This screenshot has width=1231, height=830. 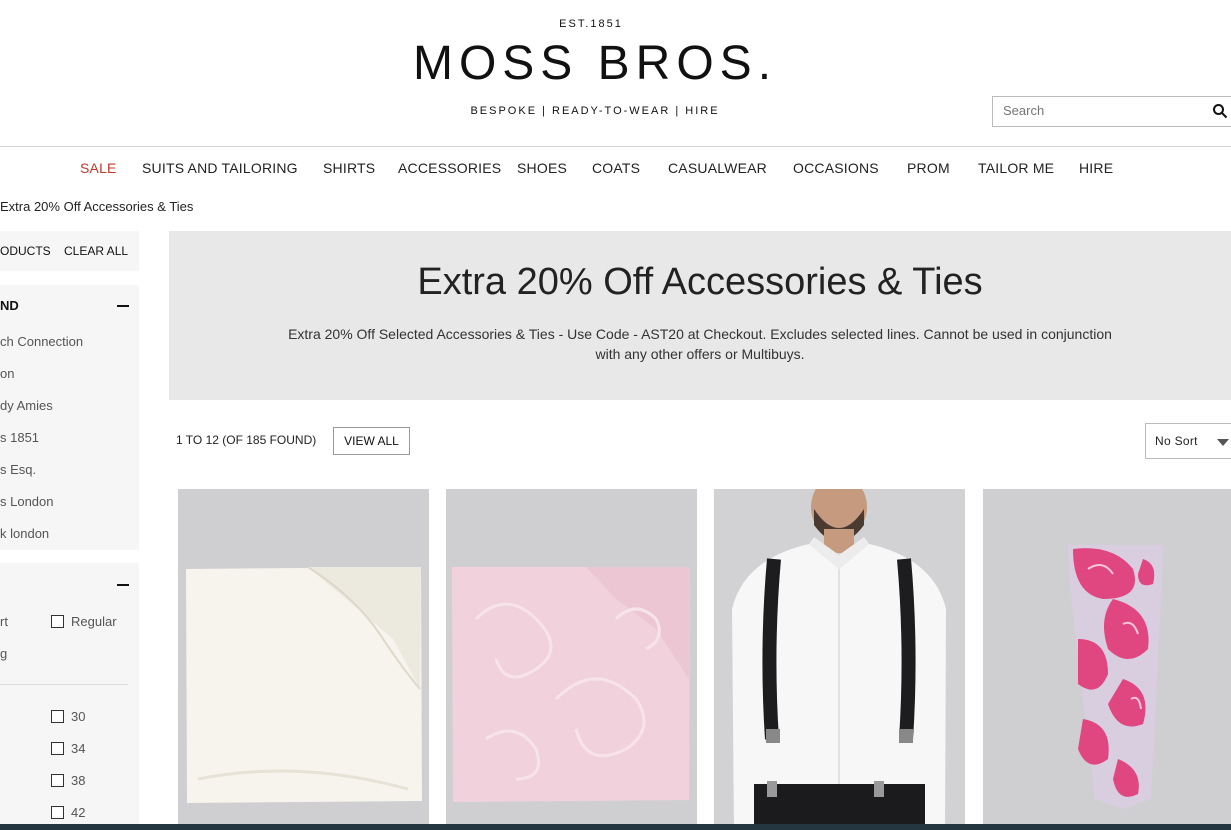 I want to click on search-input, so click(x=1108, y=110).